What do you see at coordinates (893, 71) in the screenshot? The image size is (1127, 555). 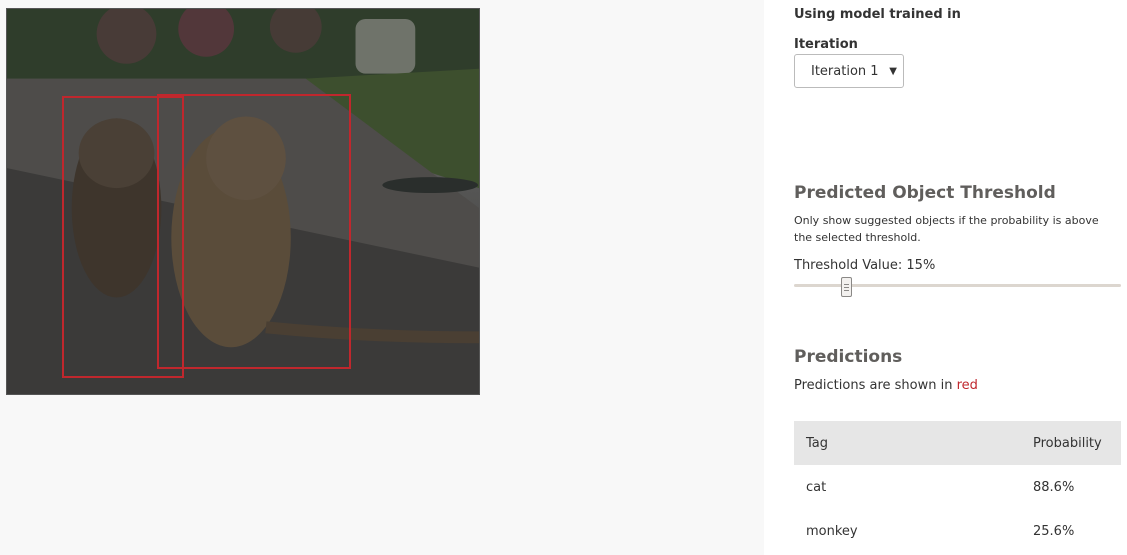 I see `chevron-down-icon: ▼` at bounding box center [893, 71].